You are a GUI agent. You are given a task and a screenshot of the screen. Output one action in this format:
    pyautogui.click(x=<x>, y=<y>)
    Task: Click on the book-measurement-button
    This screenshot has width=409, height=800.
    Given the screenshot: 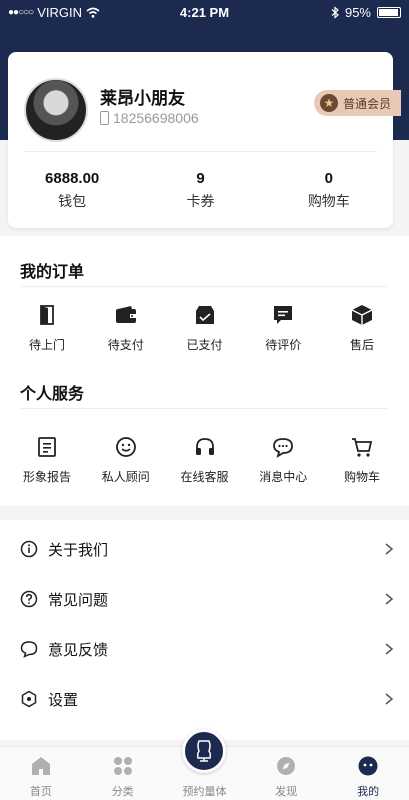 What is the action you would take?
    pyautogui.click(x=204, y=751)
    